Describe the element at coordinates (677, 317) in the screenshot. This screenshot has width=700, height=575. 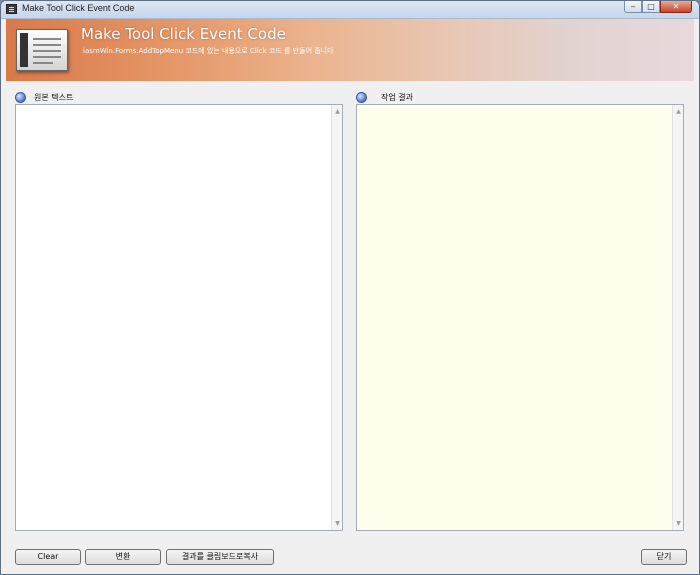
I see `result-scrollbar: ▲ ▼` at that location.